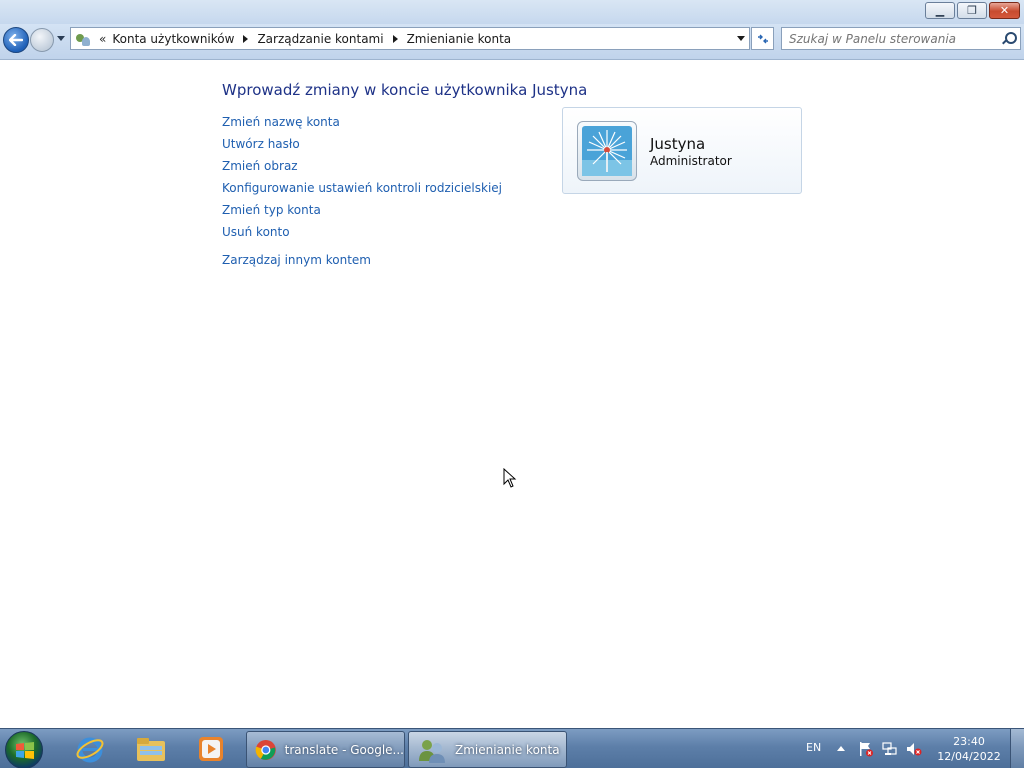 The height and width of the screenshot is (768, 1024). I want to click on refresh-button, so click(762, 38).